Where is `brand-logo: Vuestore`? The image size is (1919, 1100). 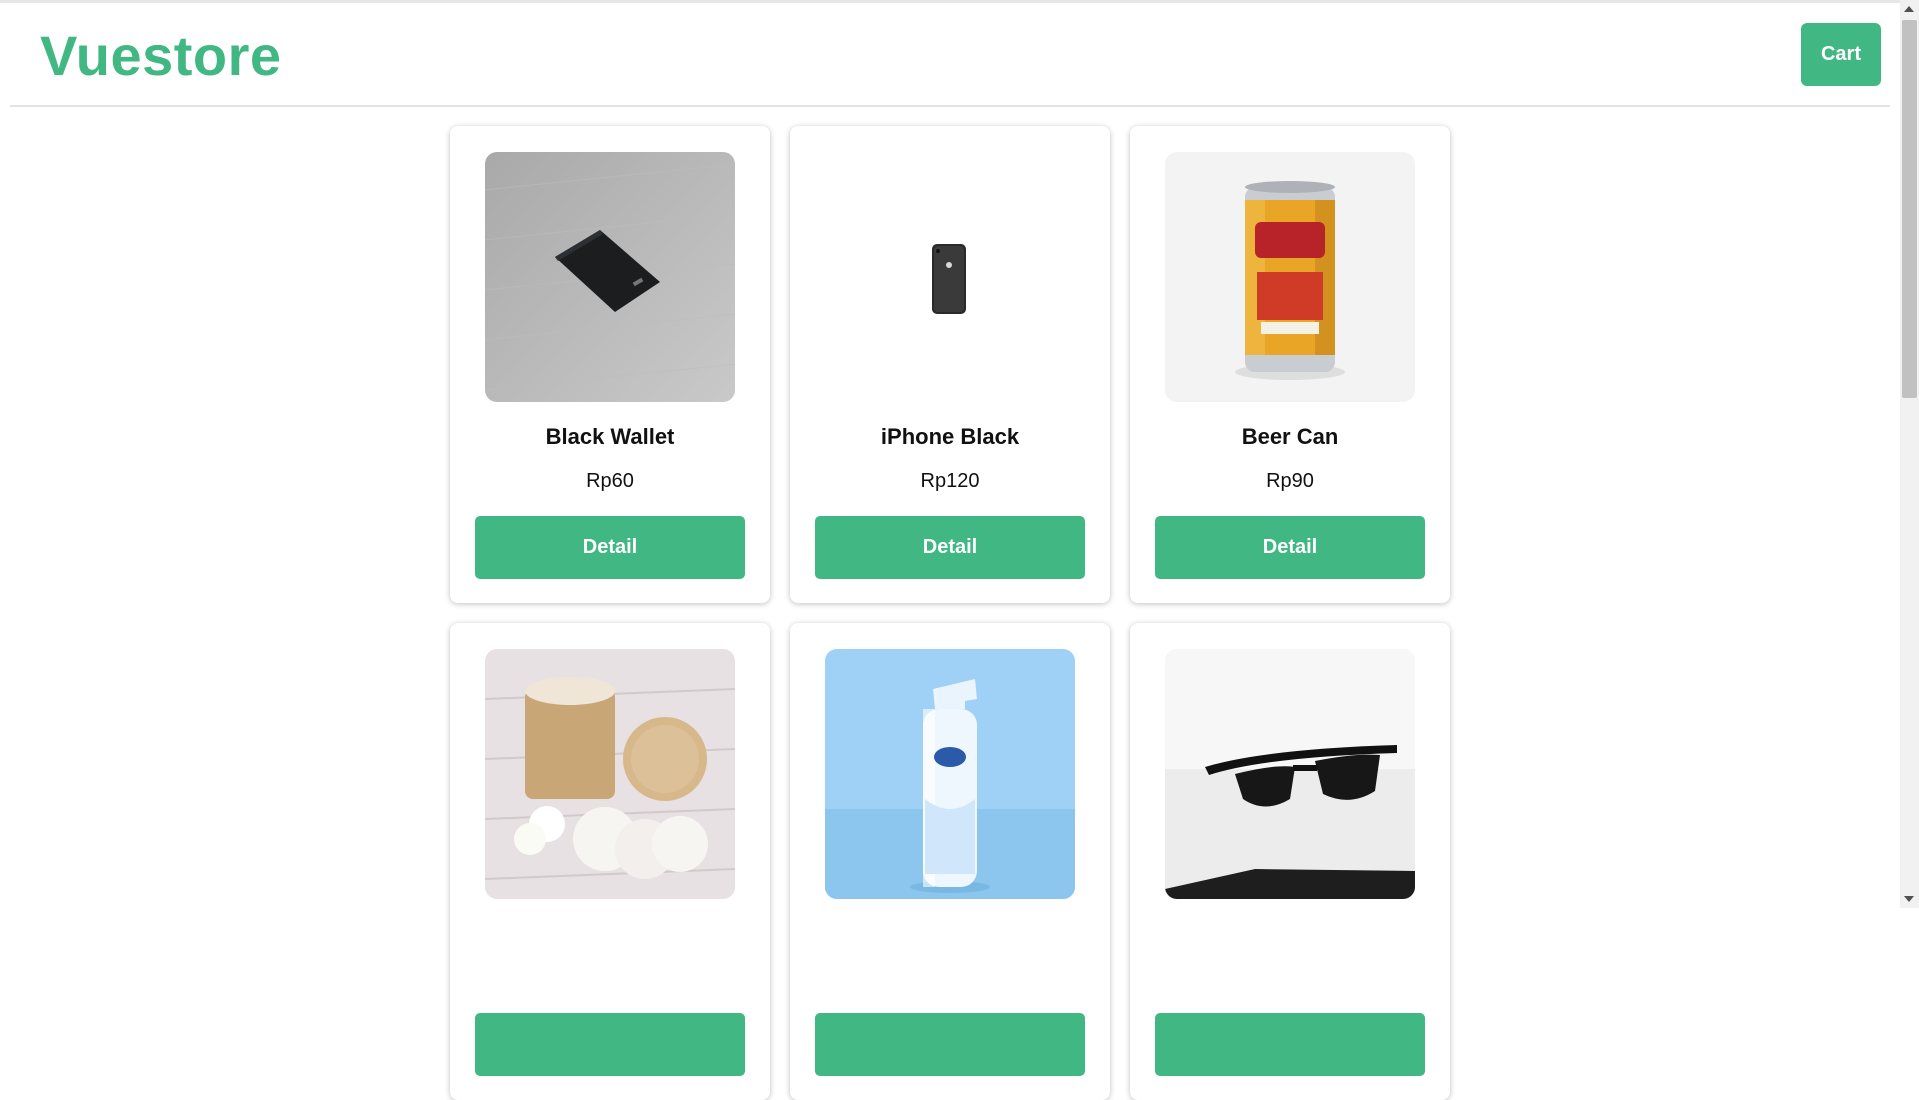
brand-logo: Vuestore is located at coordinates (161, 55).